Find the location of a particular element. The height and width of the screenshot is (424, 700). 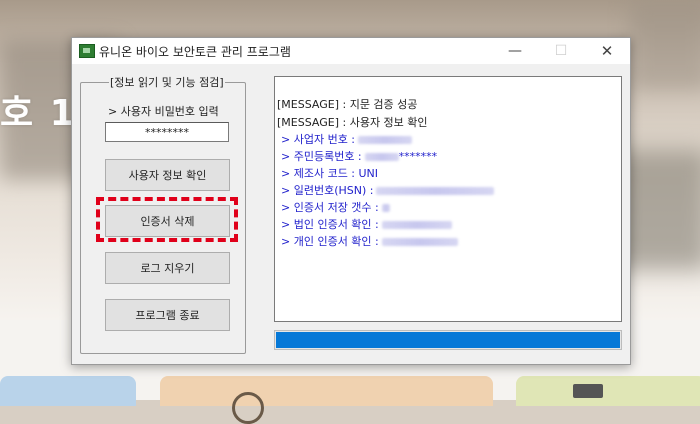

user-info-button: 사용자 정보 확인 is located at coordinates (167, 175).